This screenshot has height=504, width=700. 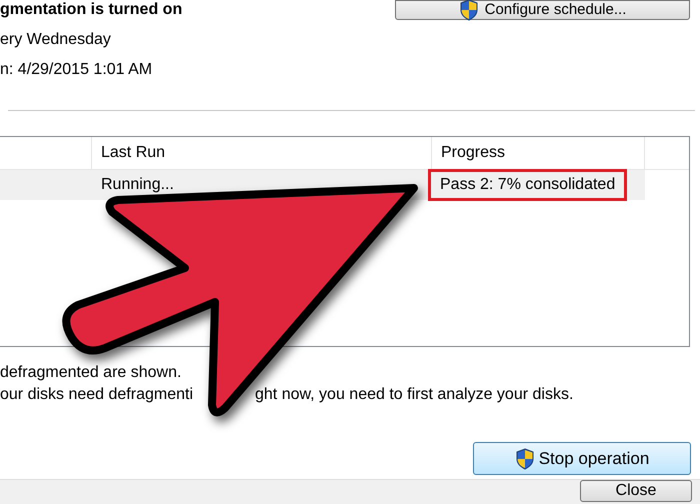 I want to click on next-run-text: n: 4/29/2015 1:01 AM, so click(x=77, y=70).